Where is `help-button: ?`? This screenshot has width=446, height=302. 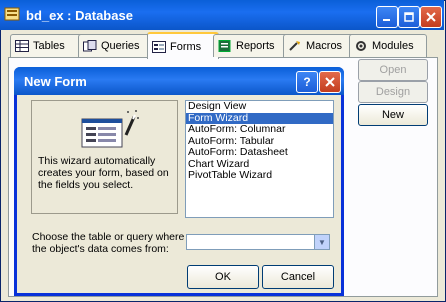 help-button: ? is located at coordinates (307, 82).